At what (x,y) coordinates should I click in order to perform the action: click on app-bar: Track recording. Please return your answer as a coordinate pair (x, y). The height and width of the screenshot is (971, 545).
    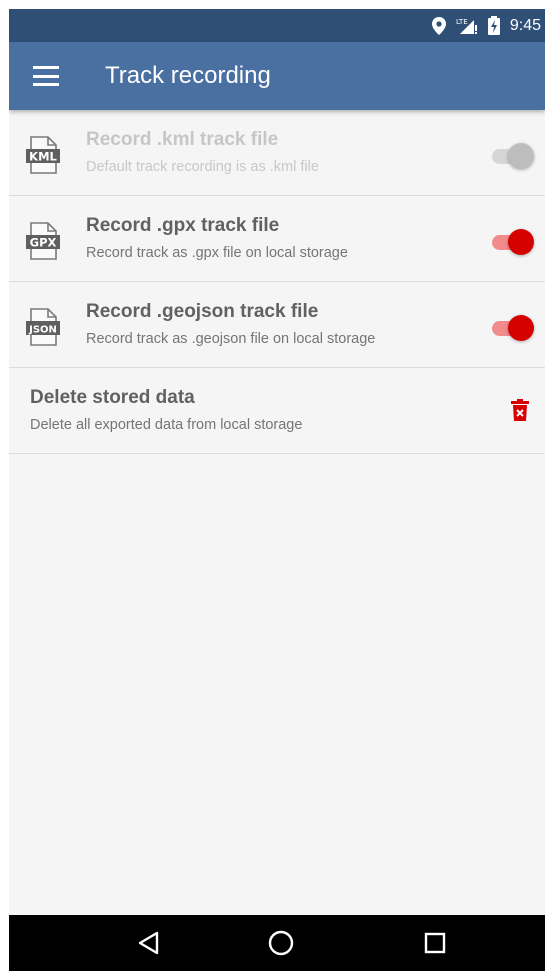
    Looking at the image, I should click on (277, 76).